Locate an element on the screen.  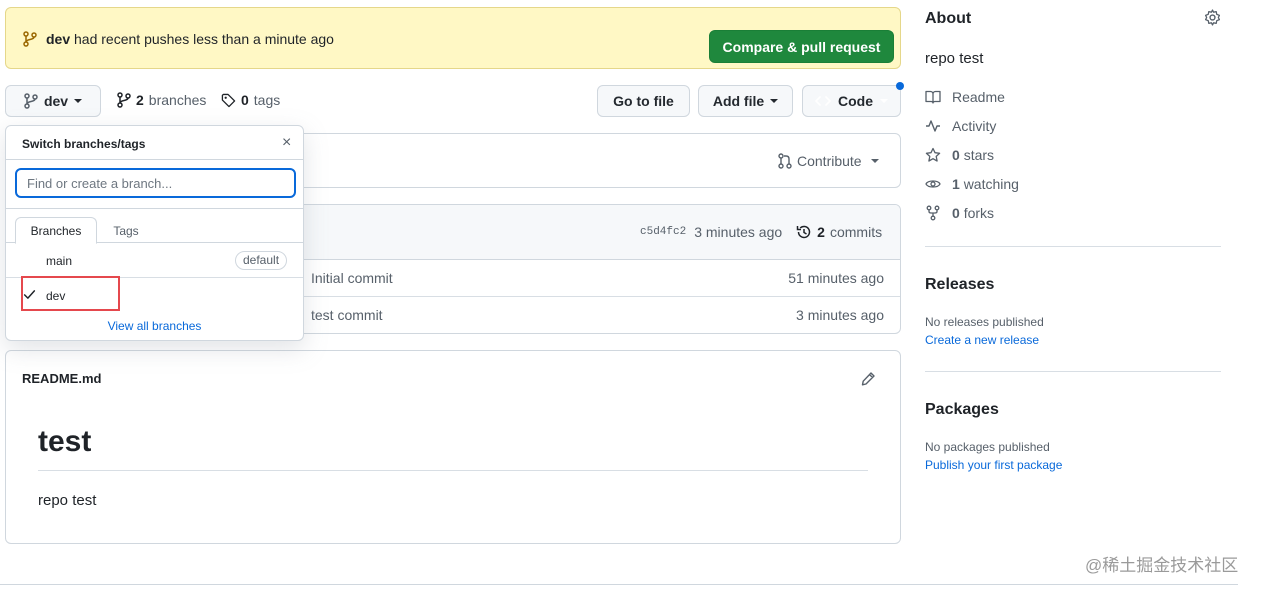
sidebar-item-label: stars is located at coordinates (979, 155).